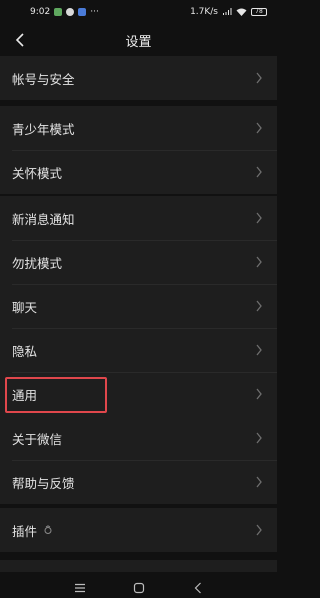 The width and height of the screenshot is (320, 598). I want to click on settings-group-modes: 青少年模式 关怀模式, so click(138, 150).